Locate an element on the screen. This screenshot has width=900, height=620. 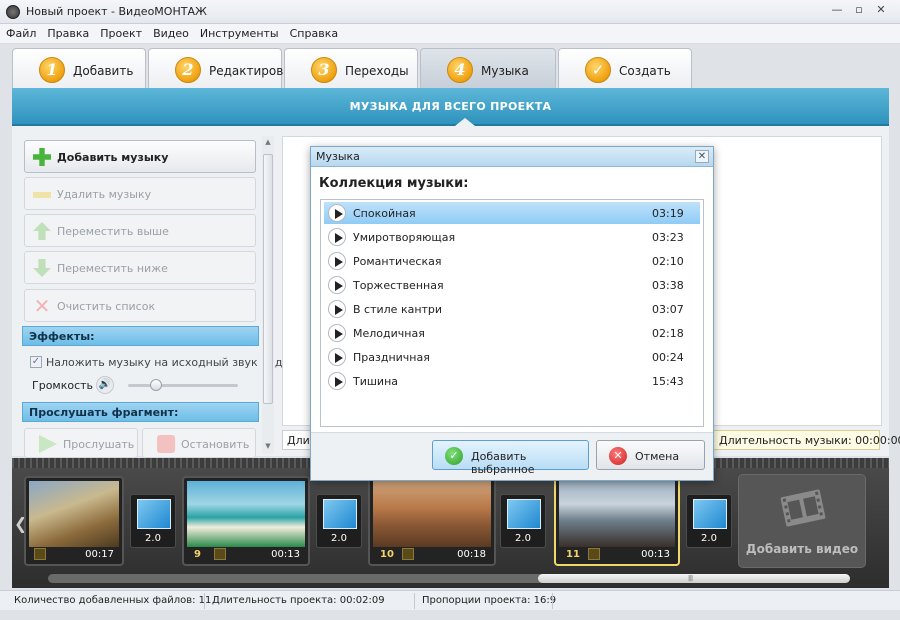
effects-section-header: Эффекты: is located at coordinates (140, 336).